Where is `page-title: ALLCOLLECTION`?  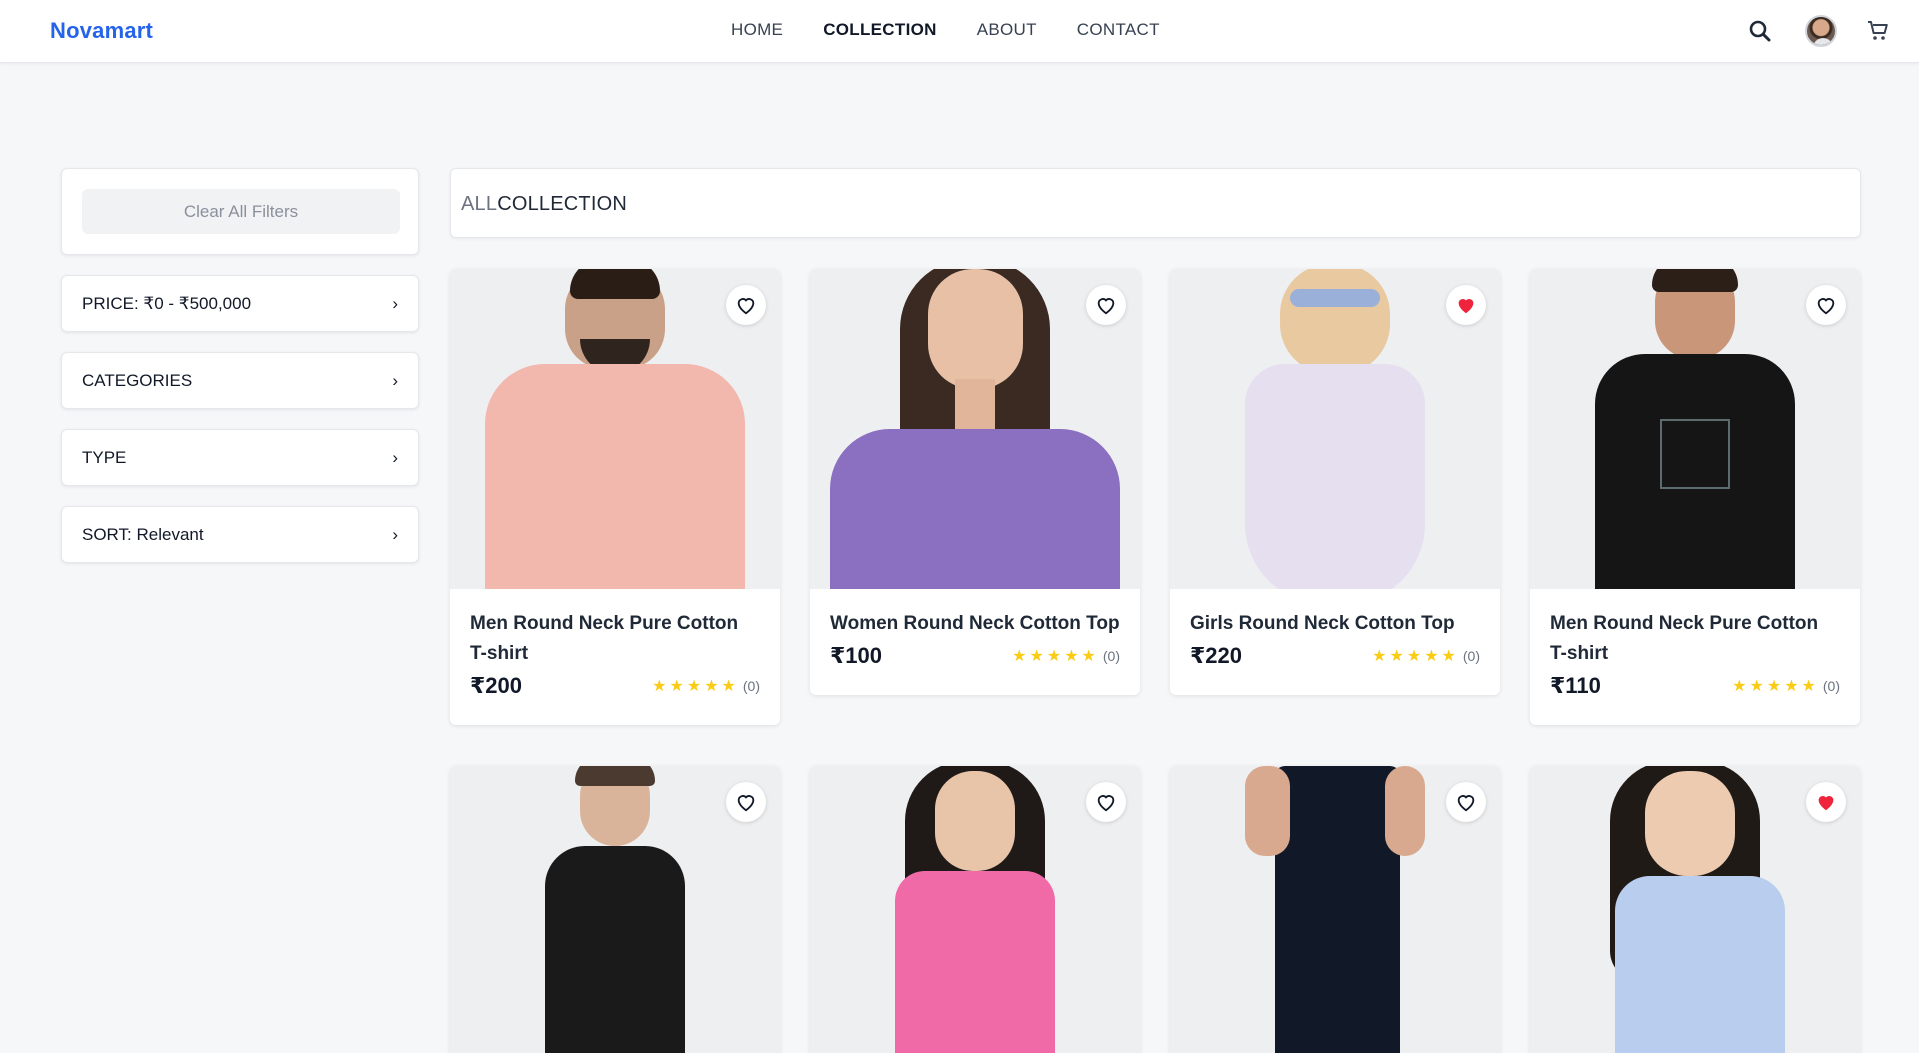
page-title: ALLCOLLECTION is located at coordinates (544, 204).